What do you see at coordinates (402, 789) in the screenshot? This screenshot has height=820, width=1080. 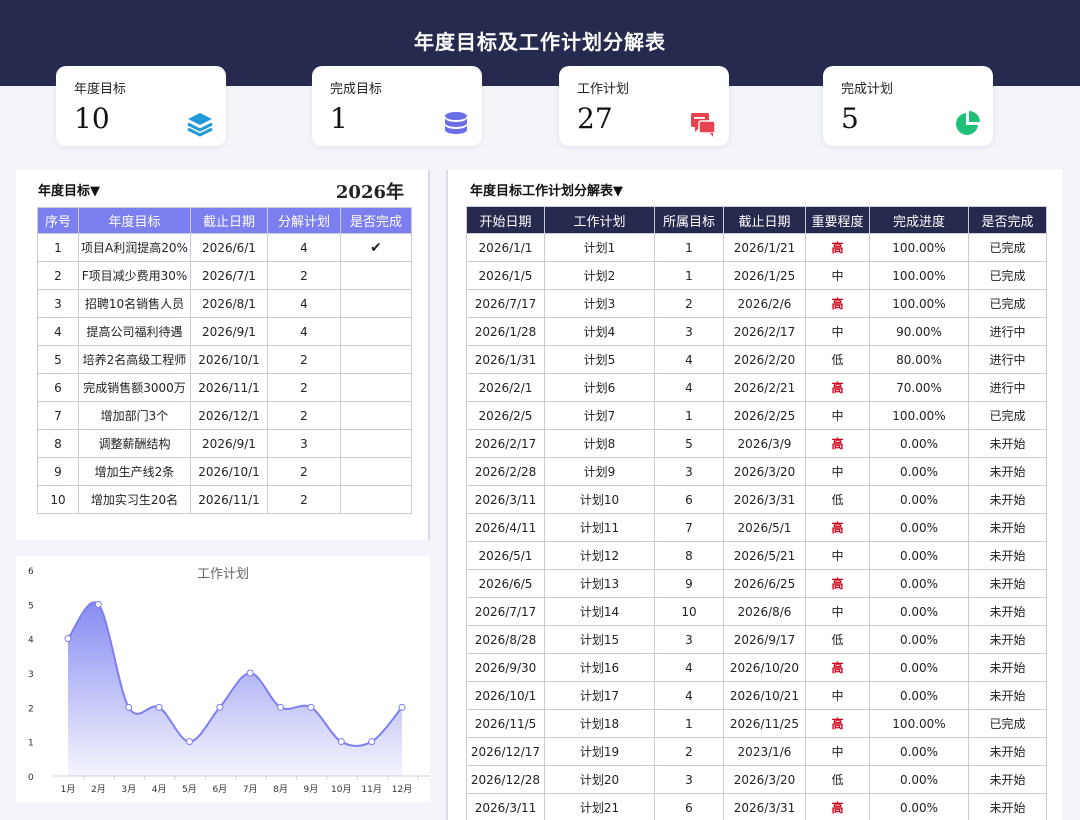 I see `x-tick-label: 12月` at bounding box center [402, 789].